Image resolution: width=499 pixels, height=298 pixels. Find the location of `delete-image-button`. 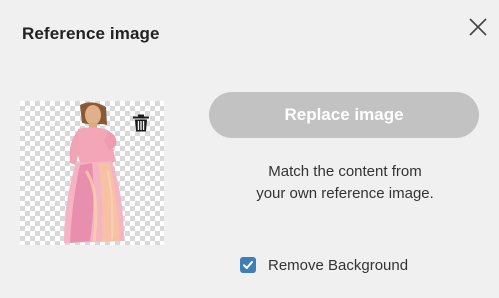

delete-image-button is located at coordinates (141, 123).